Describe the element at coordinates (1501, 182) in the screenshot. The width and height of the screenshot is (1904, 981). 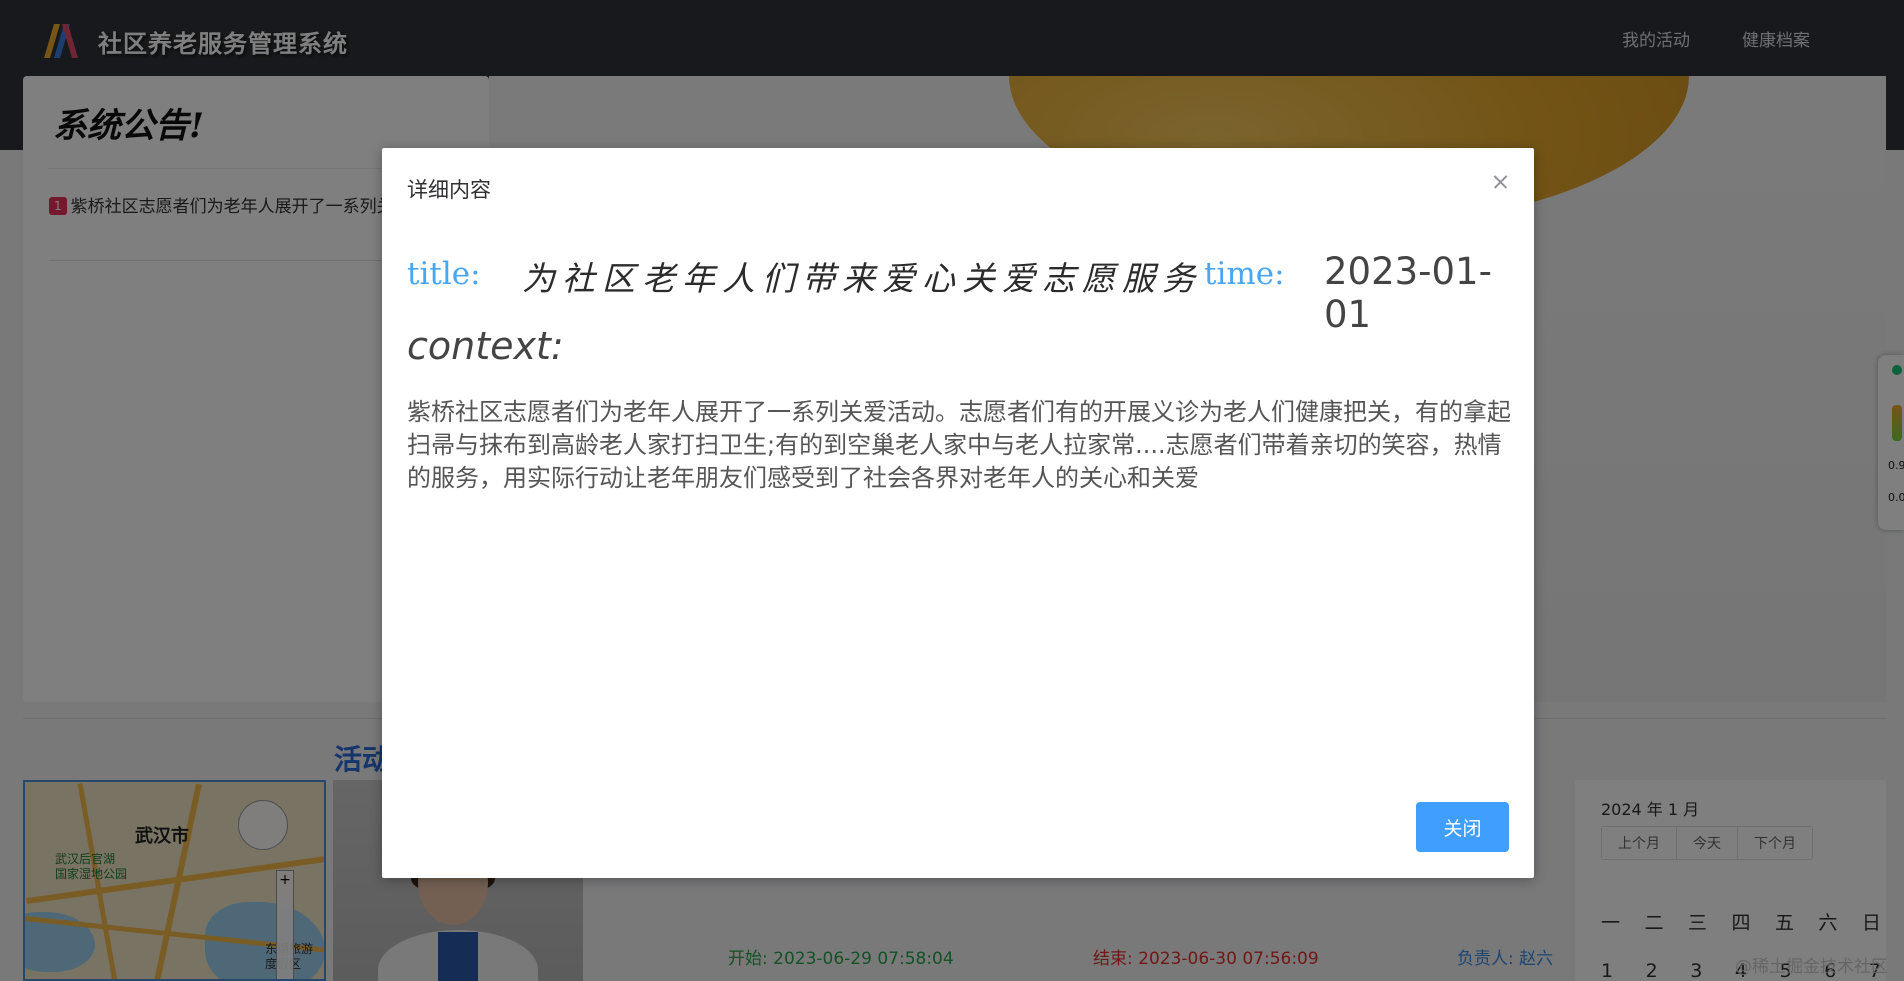
I see `close-icon` at that location.